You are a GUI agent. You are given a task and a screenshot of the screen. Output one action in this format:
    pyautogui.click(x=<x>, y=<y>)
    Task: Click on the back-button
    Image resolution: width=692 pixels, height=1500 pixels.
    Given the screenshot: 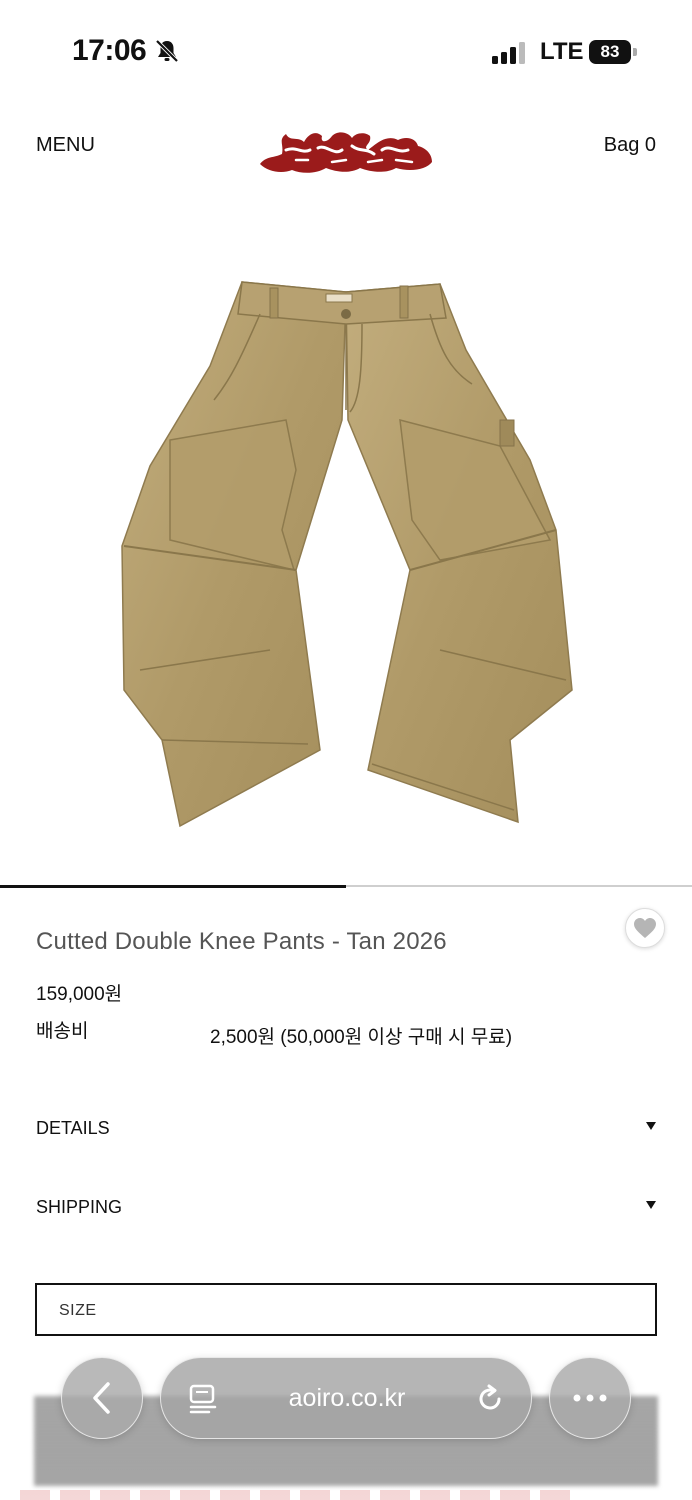 What is the action you would take?
    pyautogui.click(x=102, y=1398)
    